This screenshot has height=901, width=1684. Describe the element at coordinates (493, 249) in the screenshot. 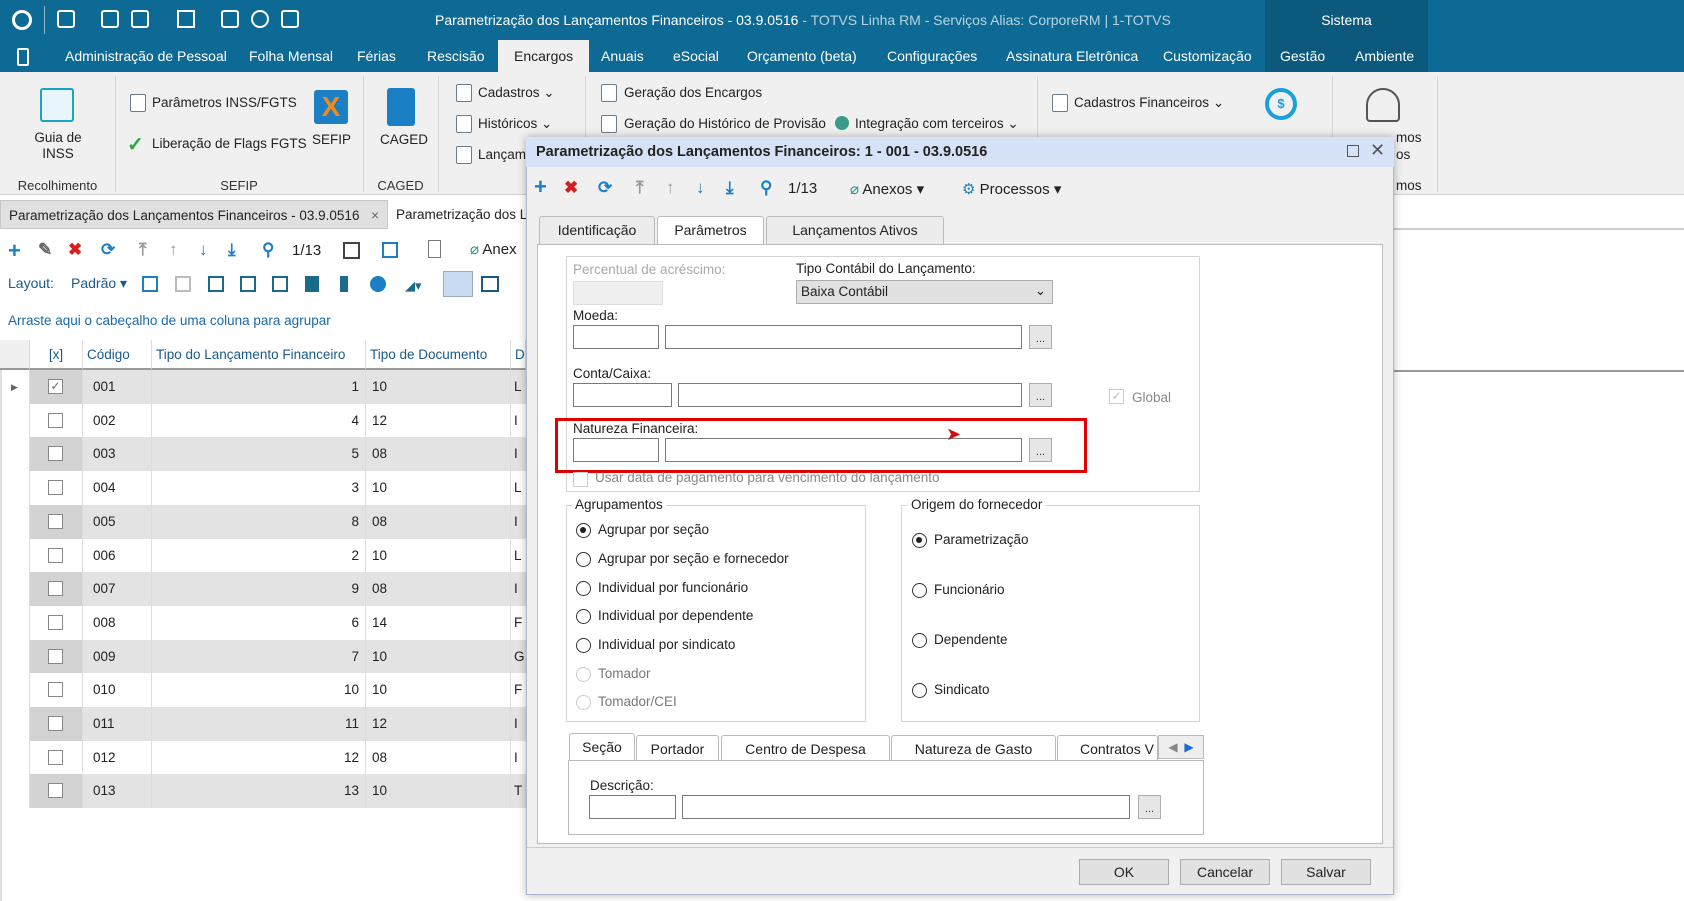

I see `anexos-button: ⌀ Anex` at that location.